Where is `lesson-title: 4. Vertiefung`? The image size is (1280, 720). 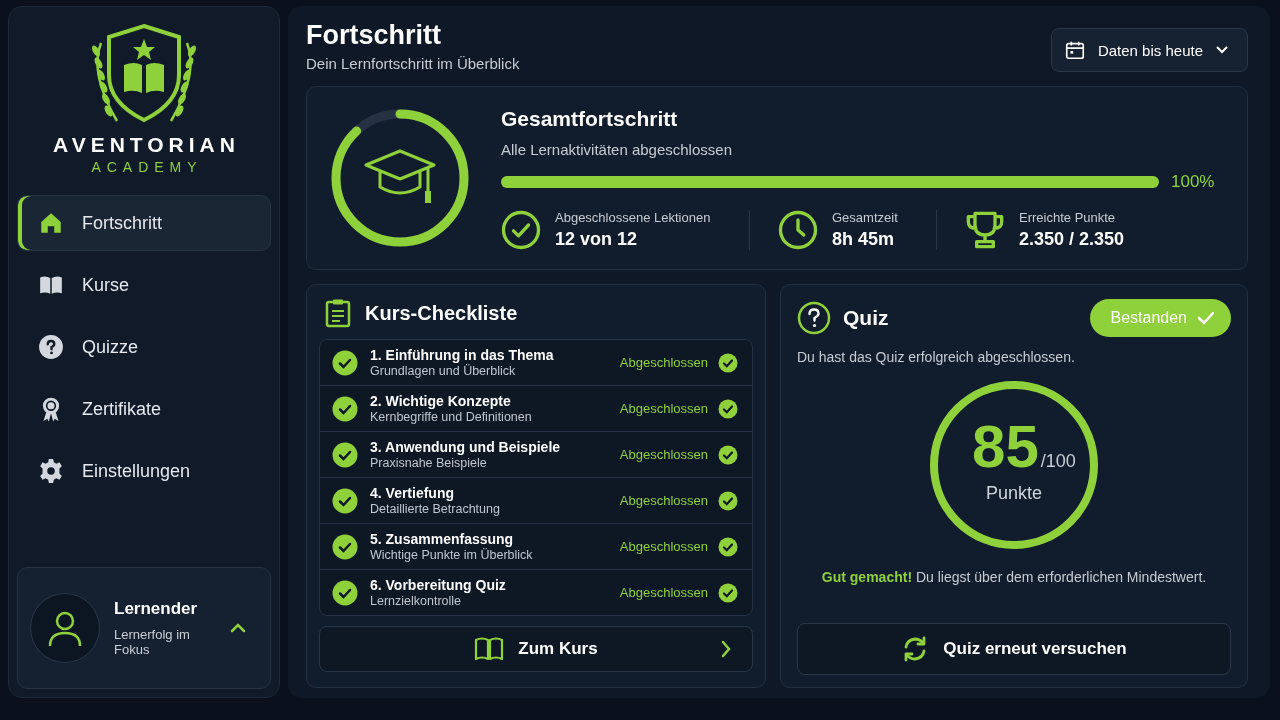
lesson-title: 4. Vertiefung is located at coordinates (413, 493).